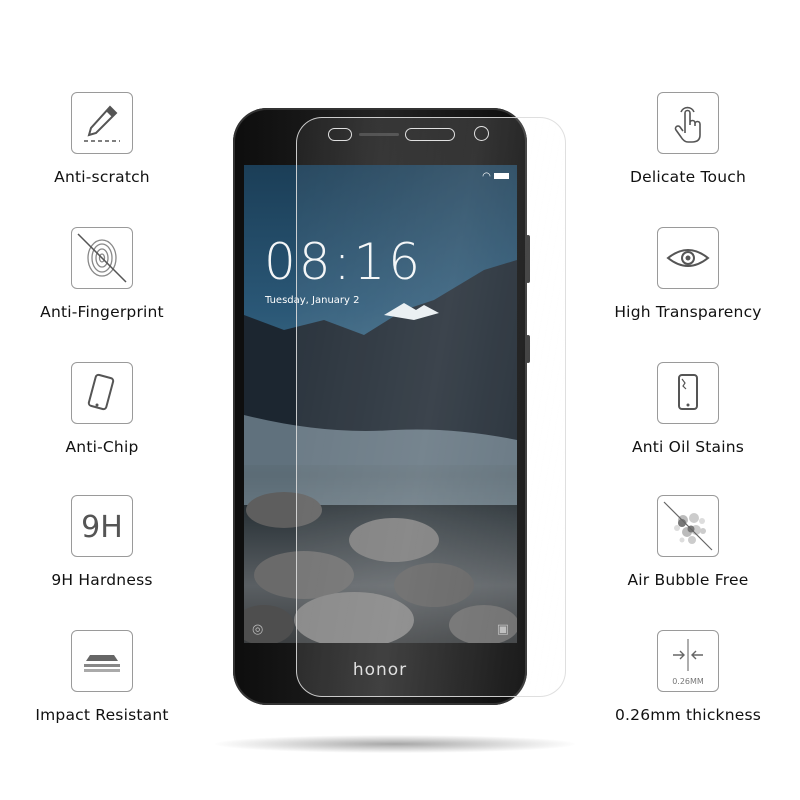 Image resolution: width=800 pixels, height=800 pixels. I want to click on feature-label: 9H Hardness, so click(102, 580).